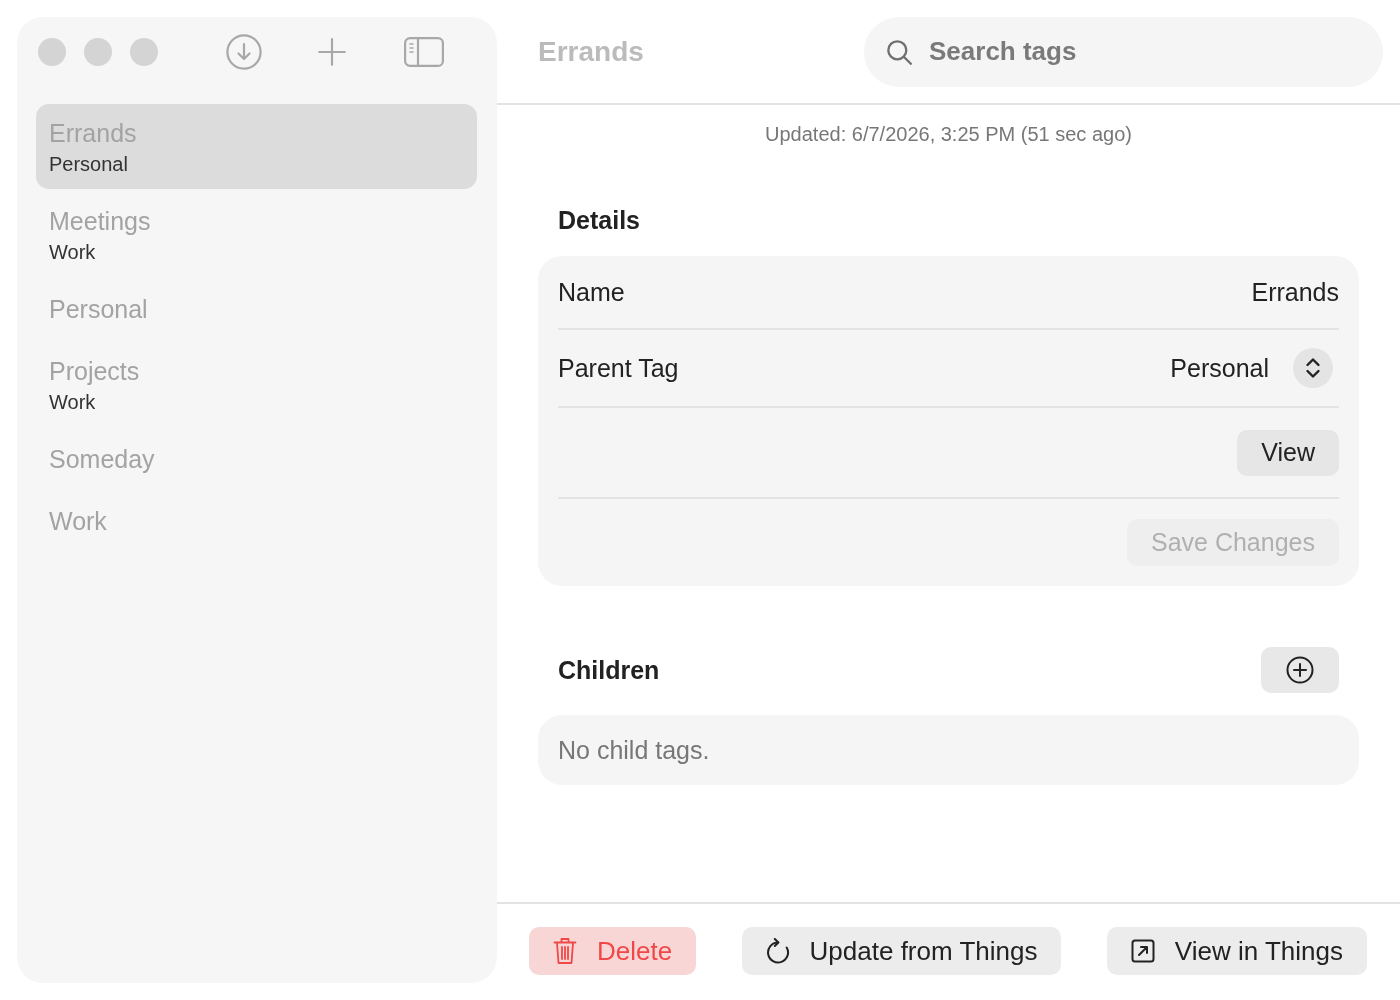 The height and width of the screenshot is (1000, 1400). Describe the element at coordinates (1142, 951) in the screenshot. I see `external-link-icon` at that location.